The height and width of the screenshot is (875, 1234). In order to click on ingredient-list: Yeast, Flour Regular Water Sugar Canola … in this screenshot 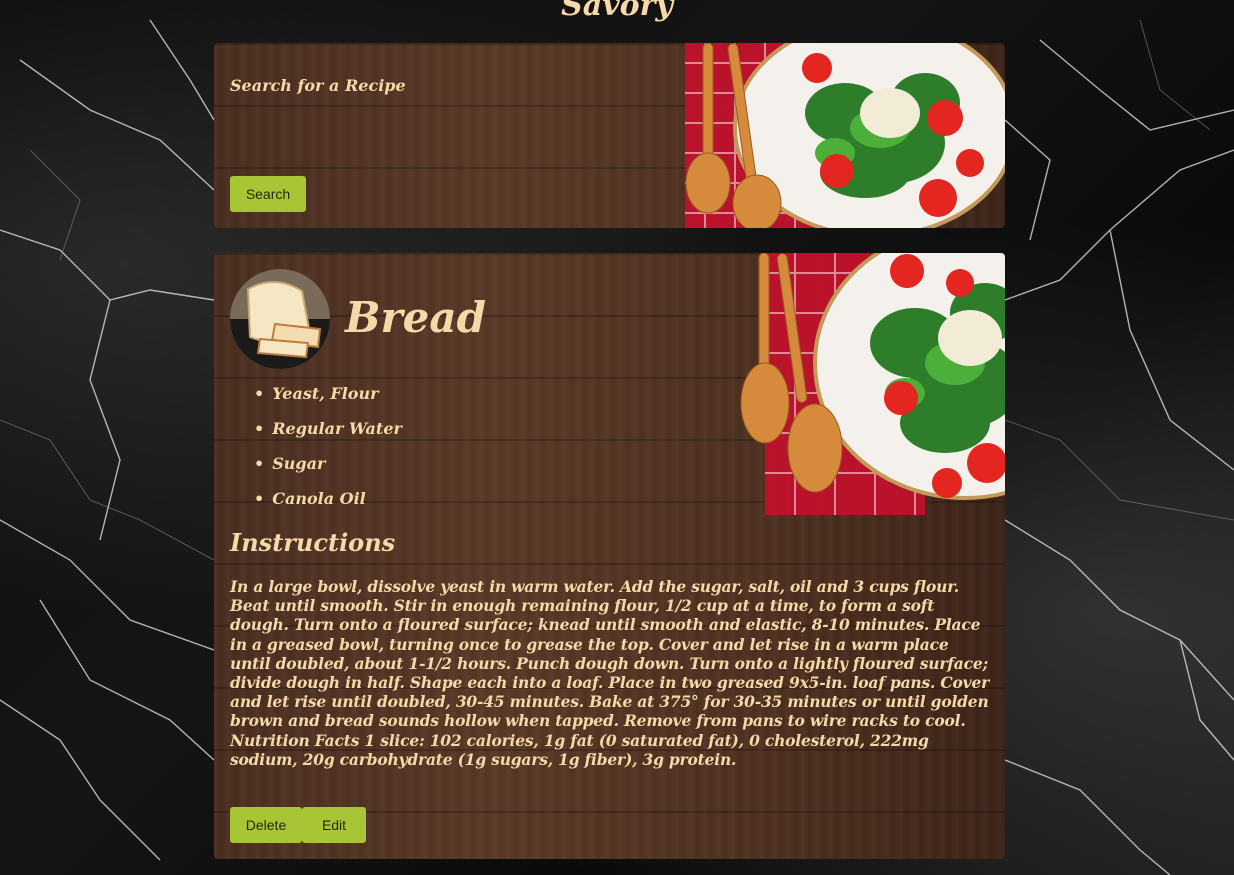, I will do `click(328, 453)`.